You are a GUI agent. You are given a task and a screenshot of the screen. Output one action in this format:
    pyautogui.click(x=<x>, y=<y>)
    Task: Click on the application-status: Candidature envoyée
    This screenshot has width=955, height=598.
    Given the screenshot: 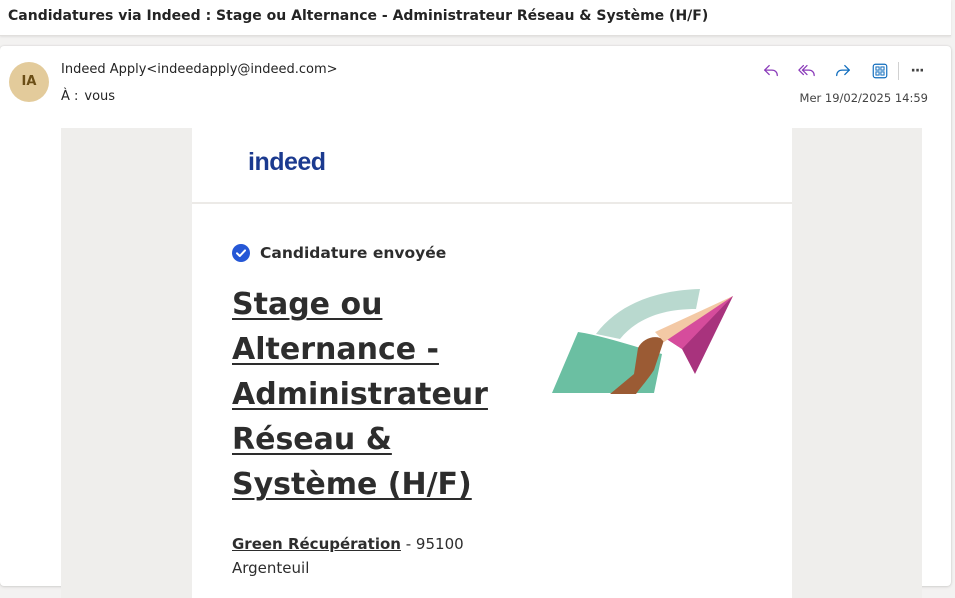 What is the action you would take?
    pyautogui.click(x=339, y=253)
    